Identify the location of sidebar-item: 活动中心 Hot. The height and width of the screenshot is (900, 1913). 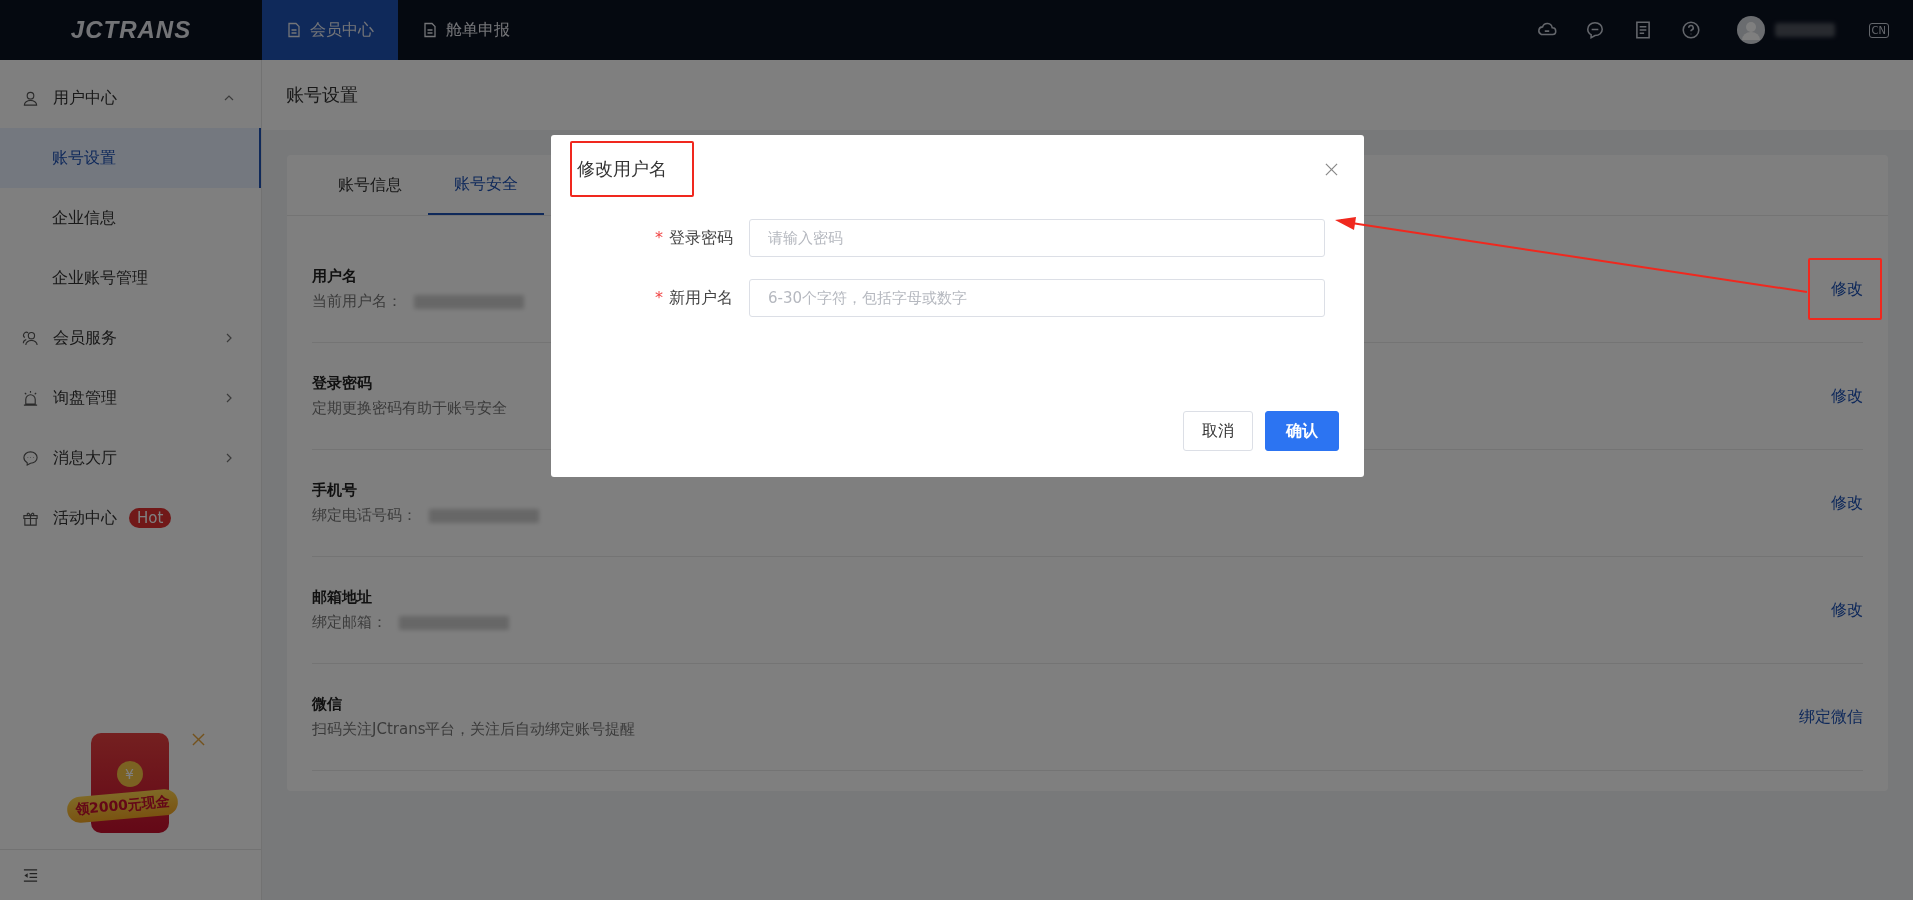
(130, 518).